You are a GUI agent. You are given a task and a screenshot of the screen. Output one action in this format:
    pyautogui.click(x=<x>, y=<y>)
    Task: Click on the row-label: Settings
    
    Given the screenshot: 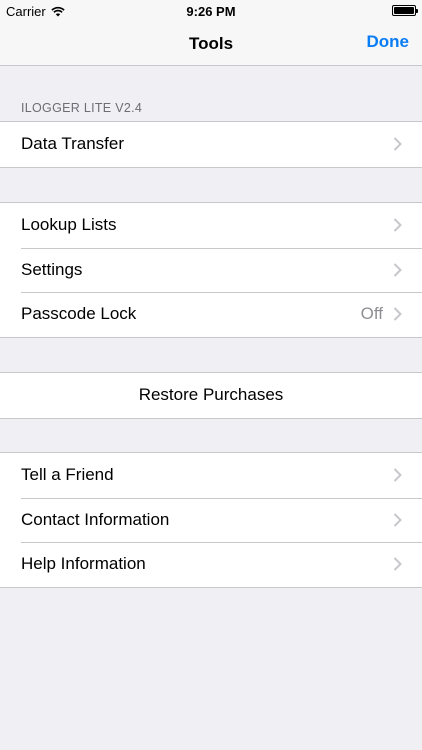 What is the action you would take?
    pyautogui.click(x=52, y=269)
    